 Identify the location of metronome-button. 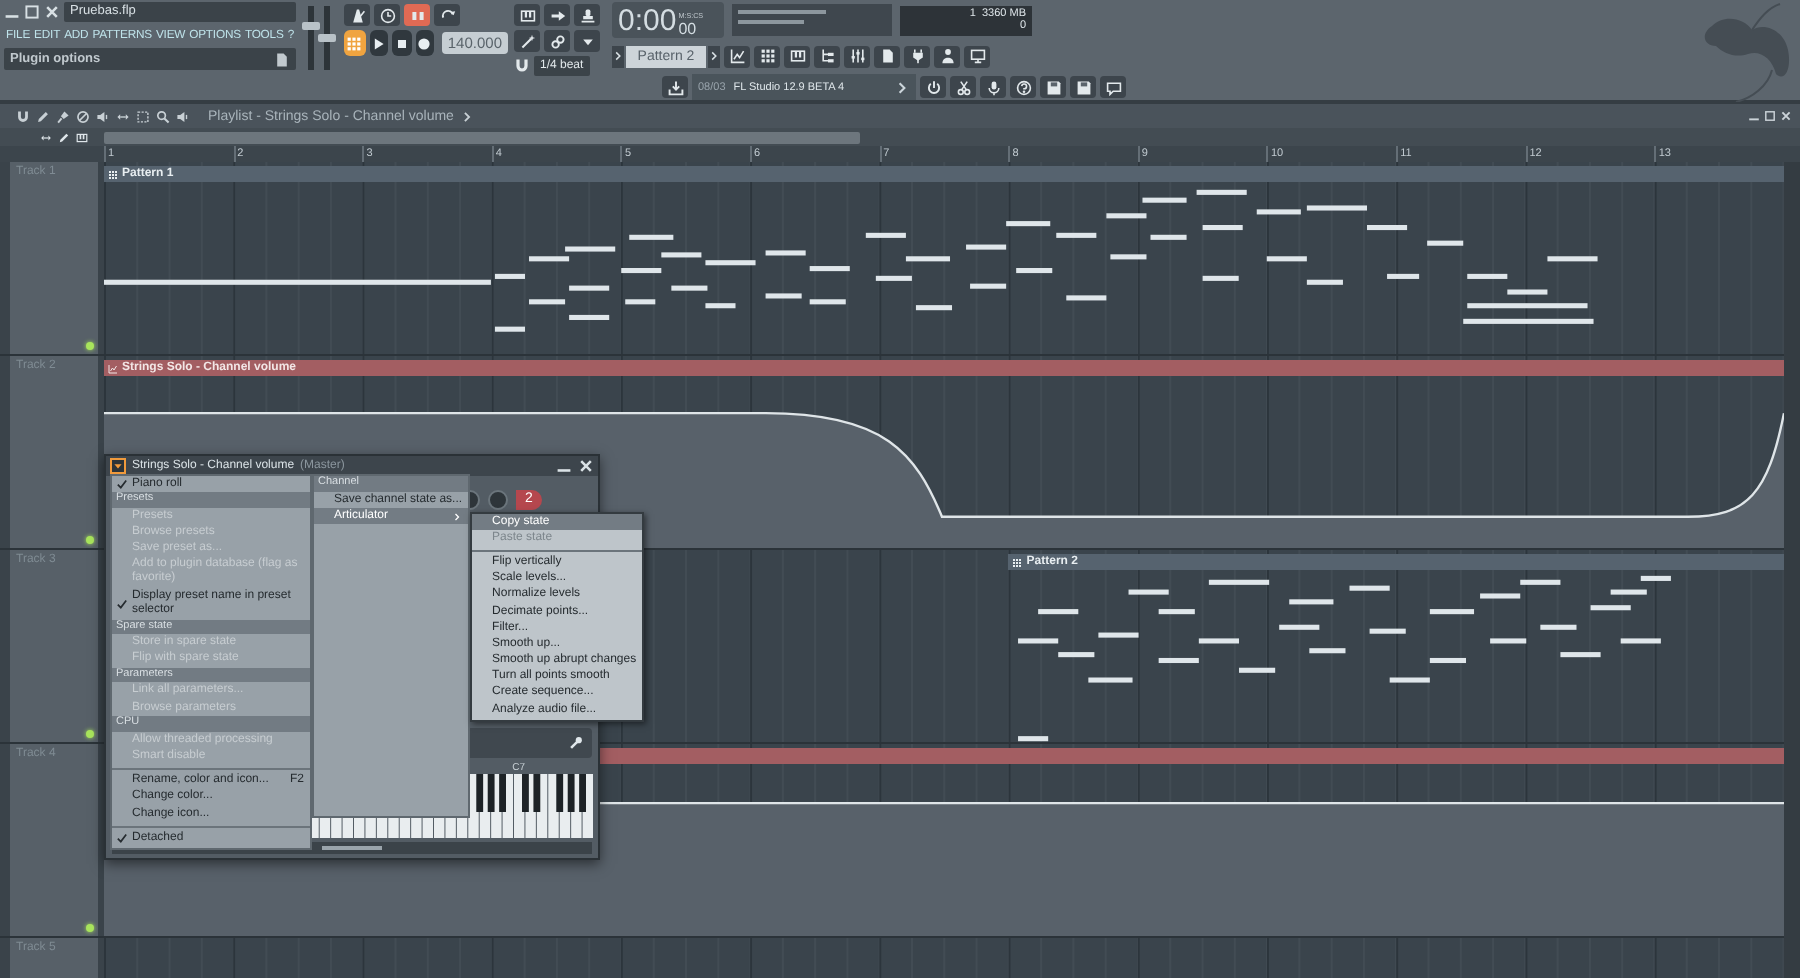
(357, 15).